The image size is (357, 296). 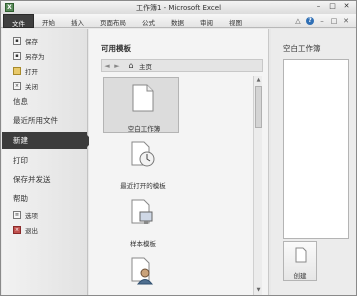 What do you see at coordinates (31, 41) in the screenshot?
I see `nav-save-label: 保存` at bounding box center [31, 41].